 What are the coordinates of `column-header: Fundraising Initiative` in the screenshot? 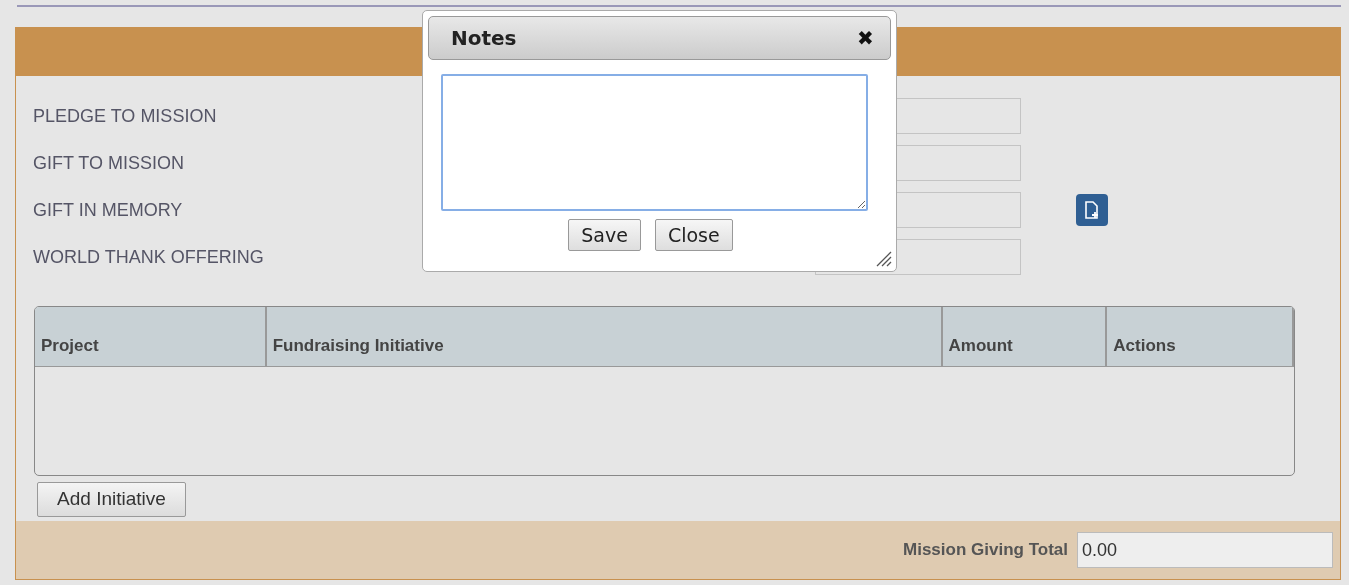 It's located at (604, 336).